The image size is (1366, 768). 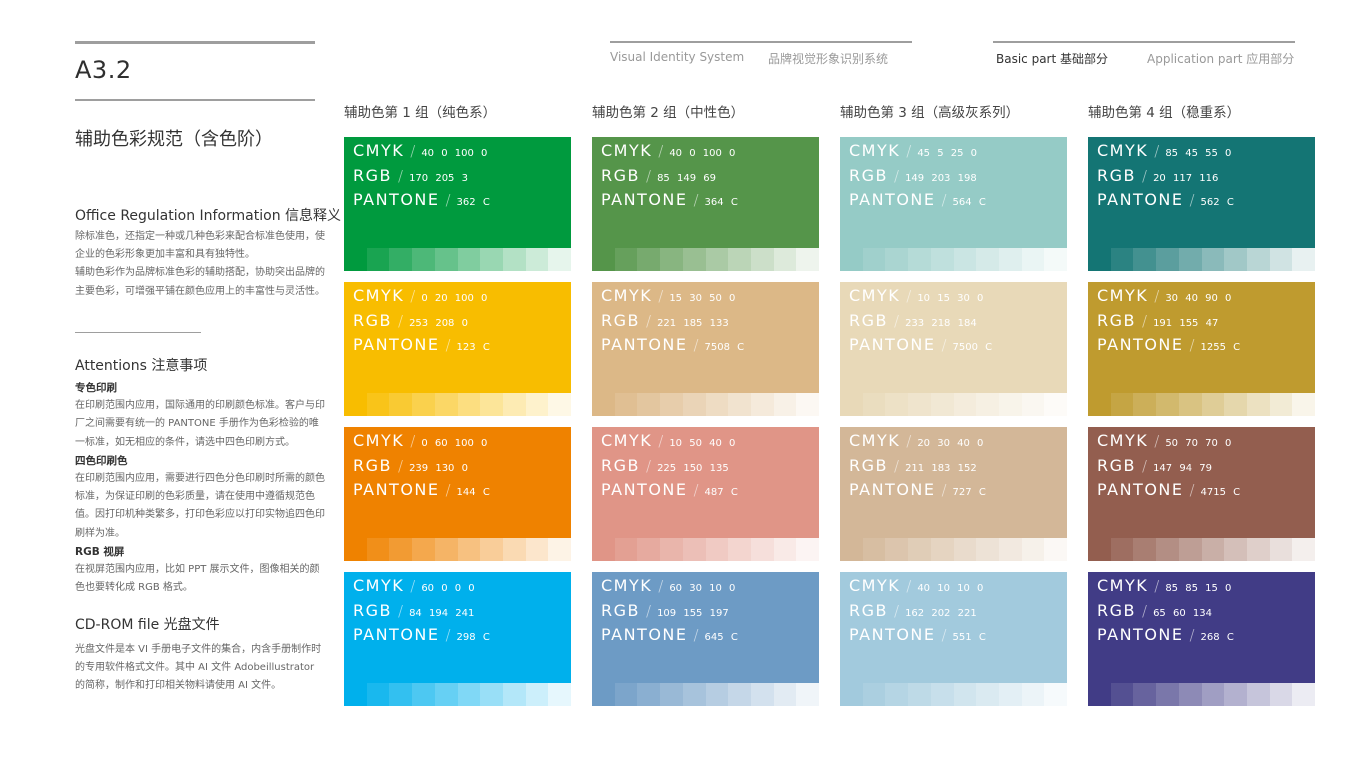 What do you see at coordinates (668, 440) in the screenshot?
I see `cmyk-line: CMYK / 10 50 40 0` at bounding box center [668, 440].